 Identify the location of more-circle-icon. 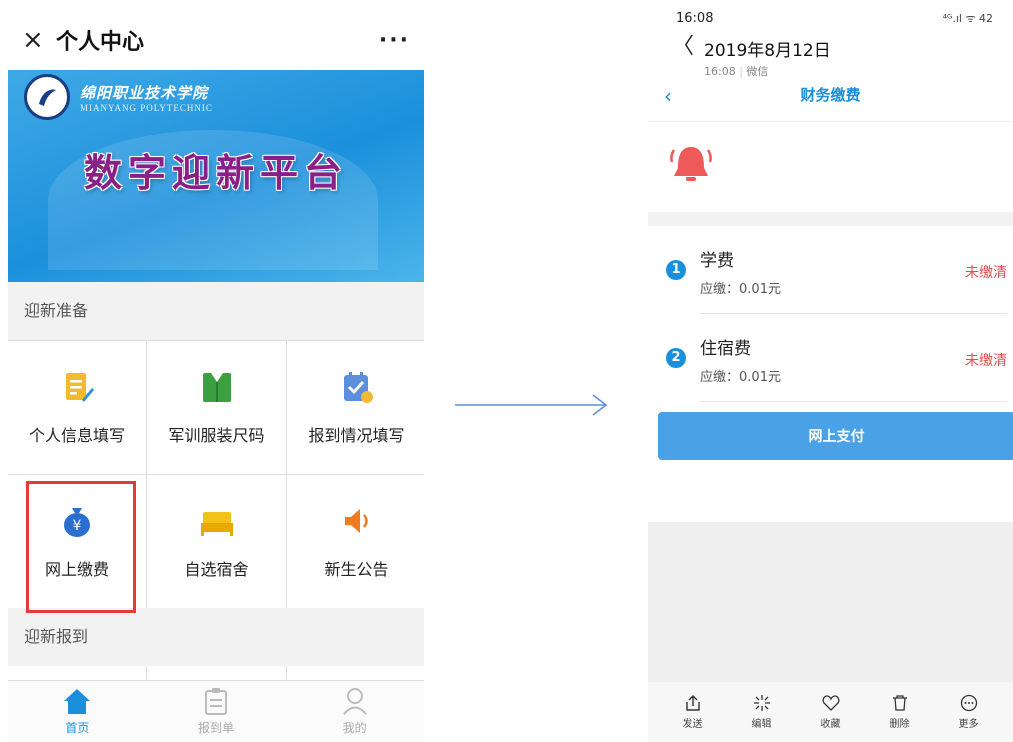
(968, 703).